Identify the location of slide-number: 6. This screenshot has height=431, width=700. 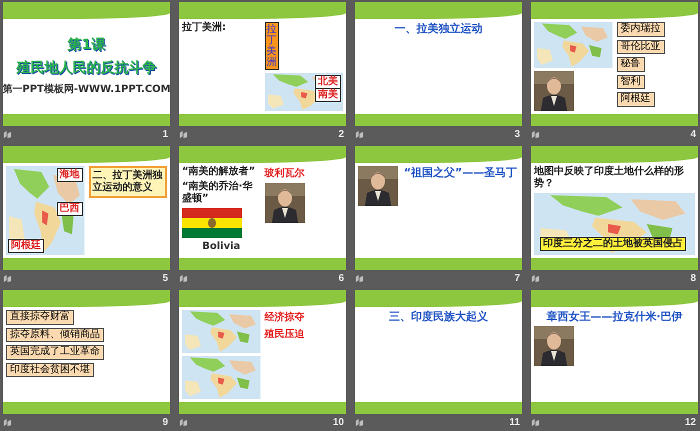
(341, 278).